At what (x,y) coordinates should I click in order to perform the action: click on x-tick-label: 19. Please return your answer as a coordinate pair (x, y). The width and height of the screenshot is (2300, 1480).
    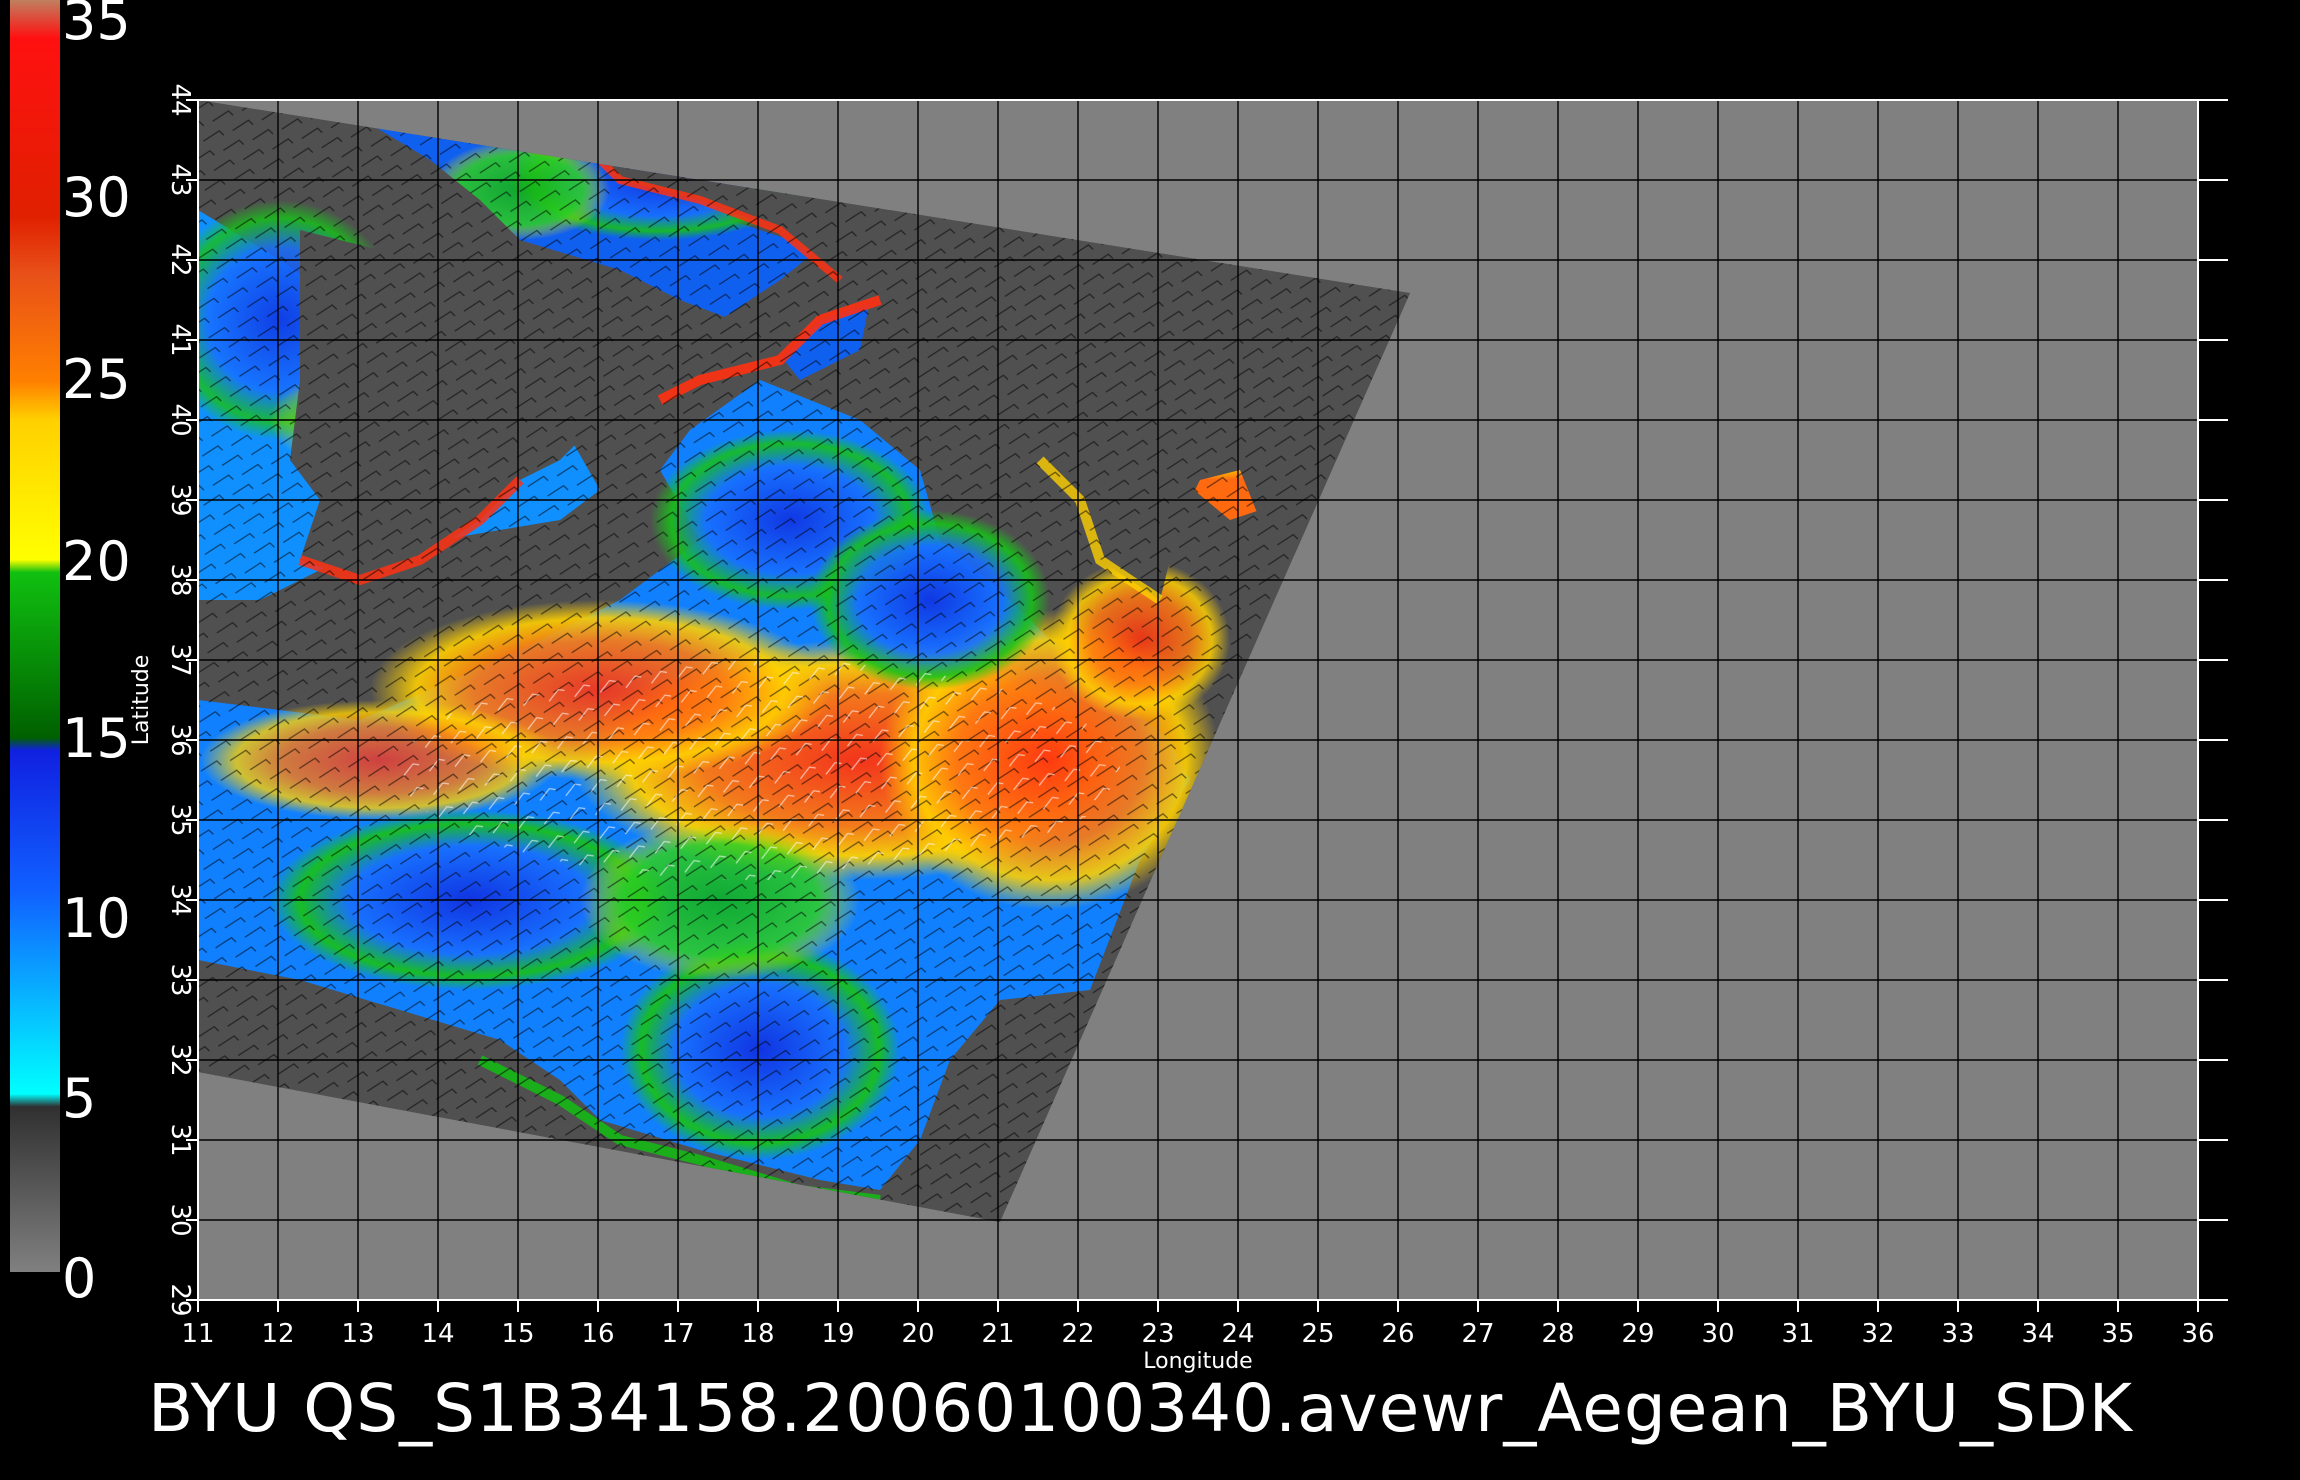
    Looking at the image, I should click on (837, 1334).